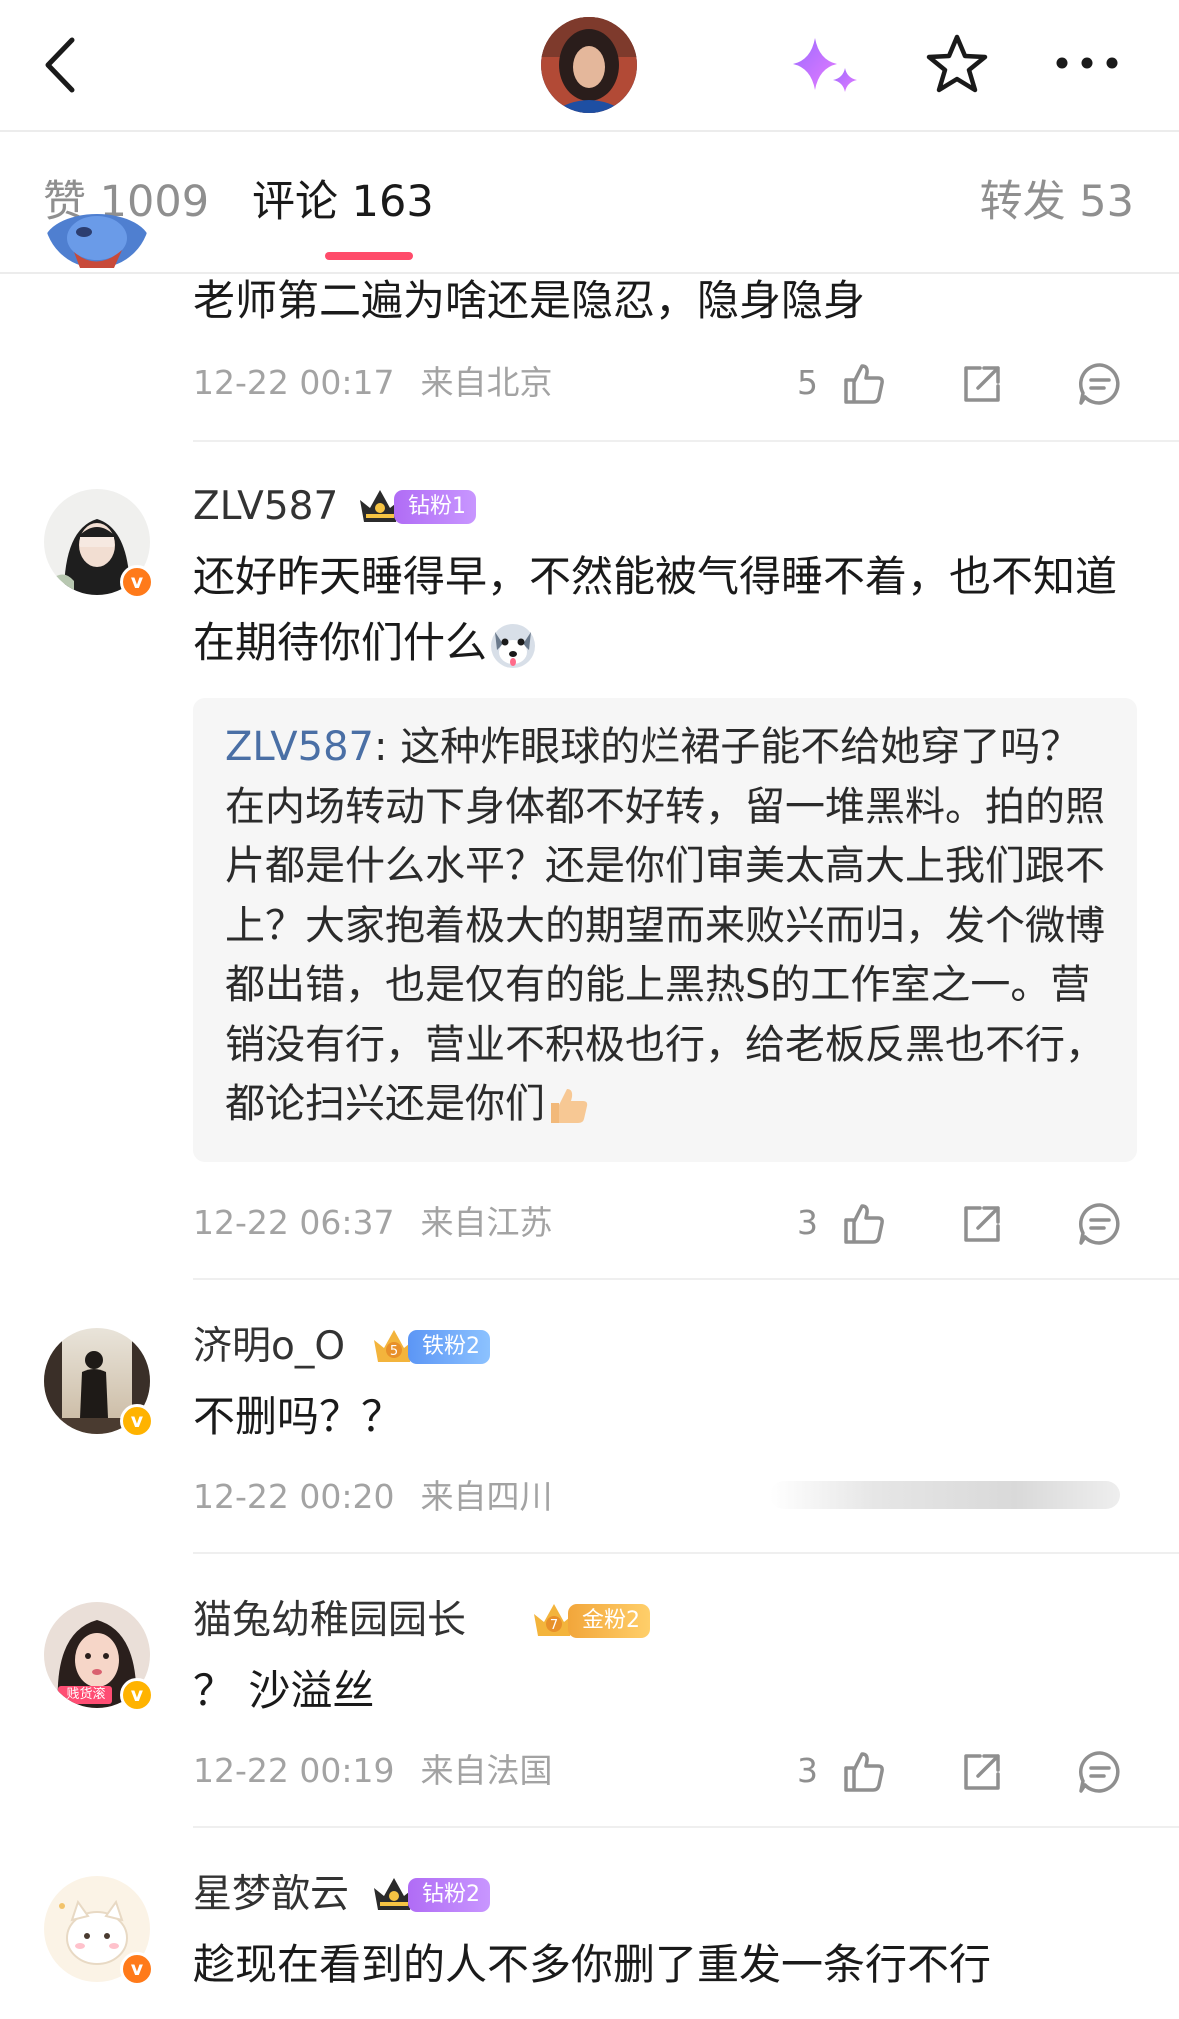 This screenshot has width=1179, height=2019. Describe the element at coordinates (295, 202) in the screenshot. I see `tab-label: 评论` at that location.